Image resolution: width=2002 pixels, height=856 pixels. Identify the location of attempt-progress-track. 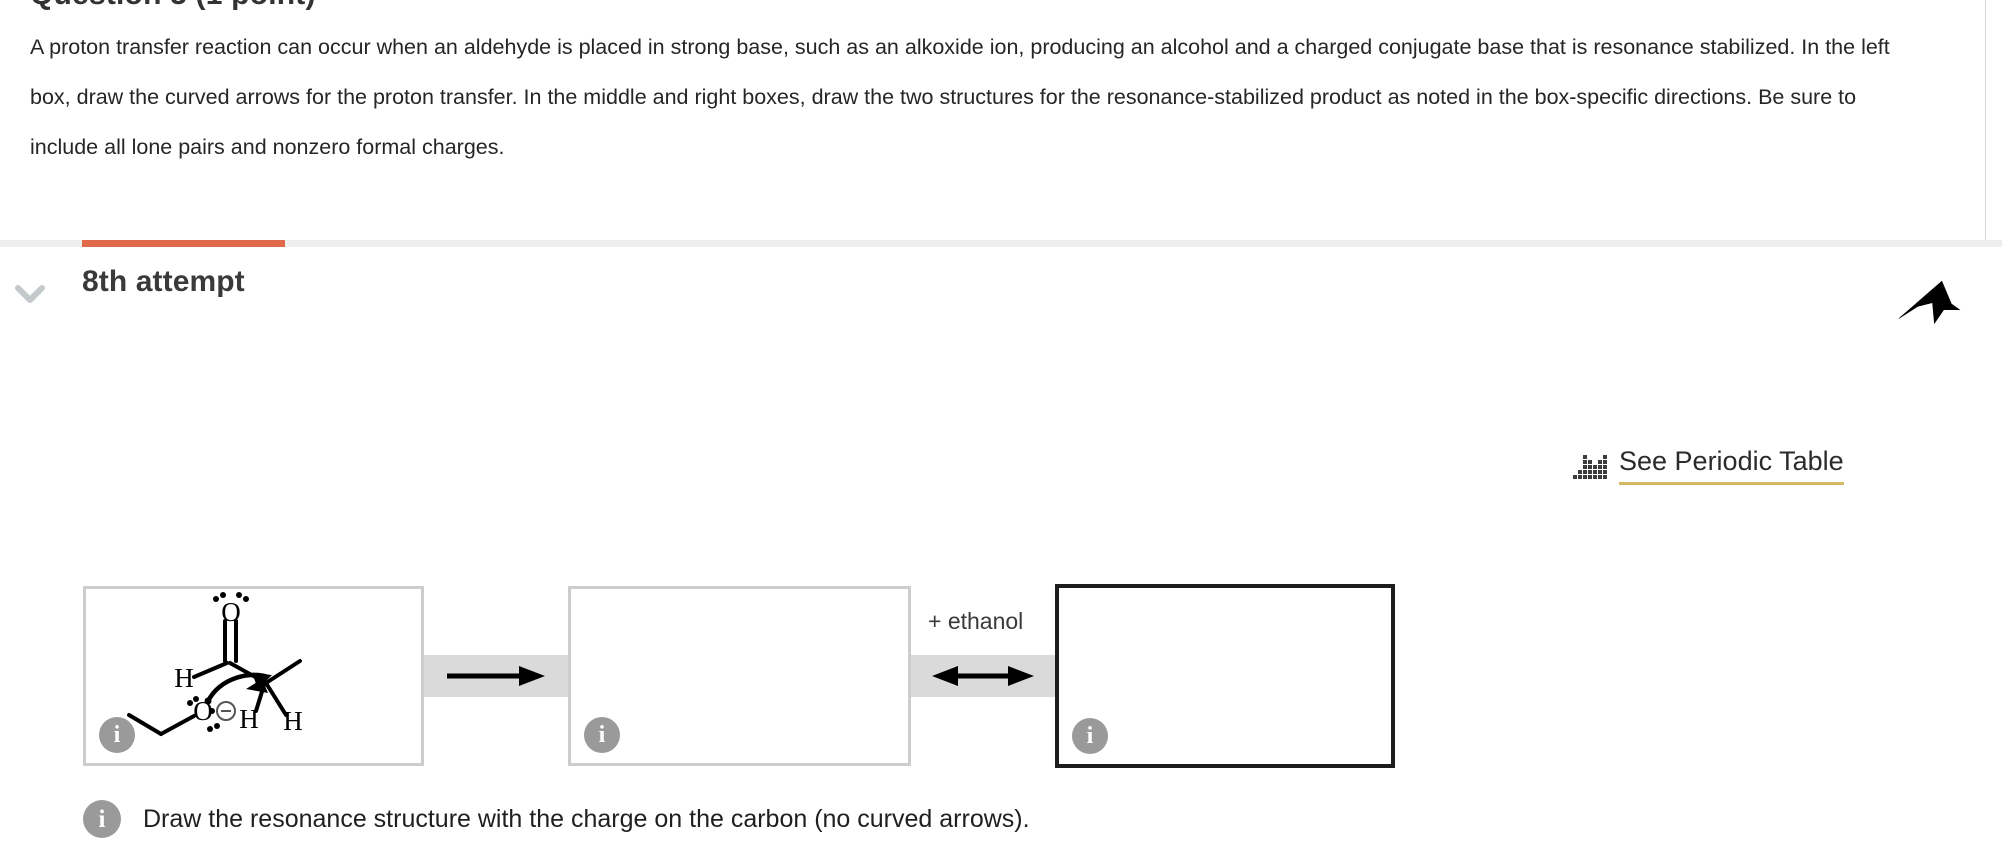
(1001, 243).